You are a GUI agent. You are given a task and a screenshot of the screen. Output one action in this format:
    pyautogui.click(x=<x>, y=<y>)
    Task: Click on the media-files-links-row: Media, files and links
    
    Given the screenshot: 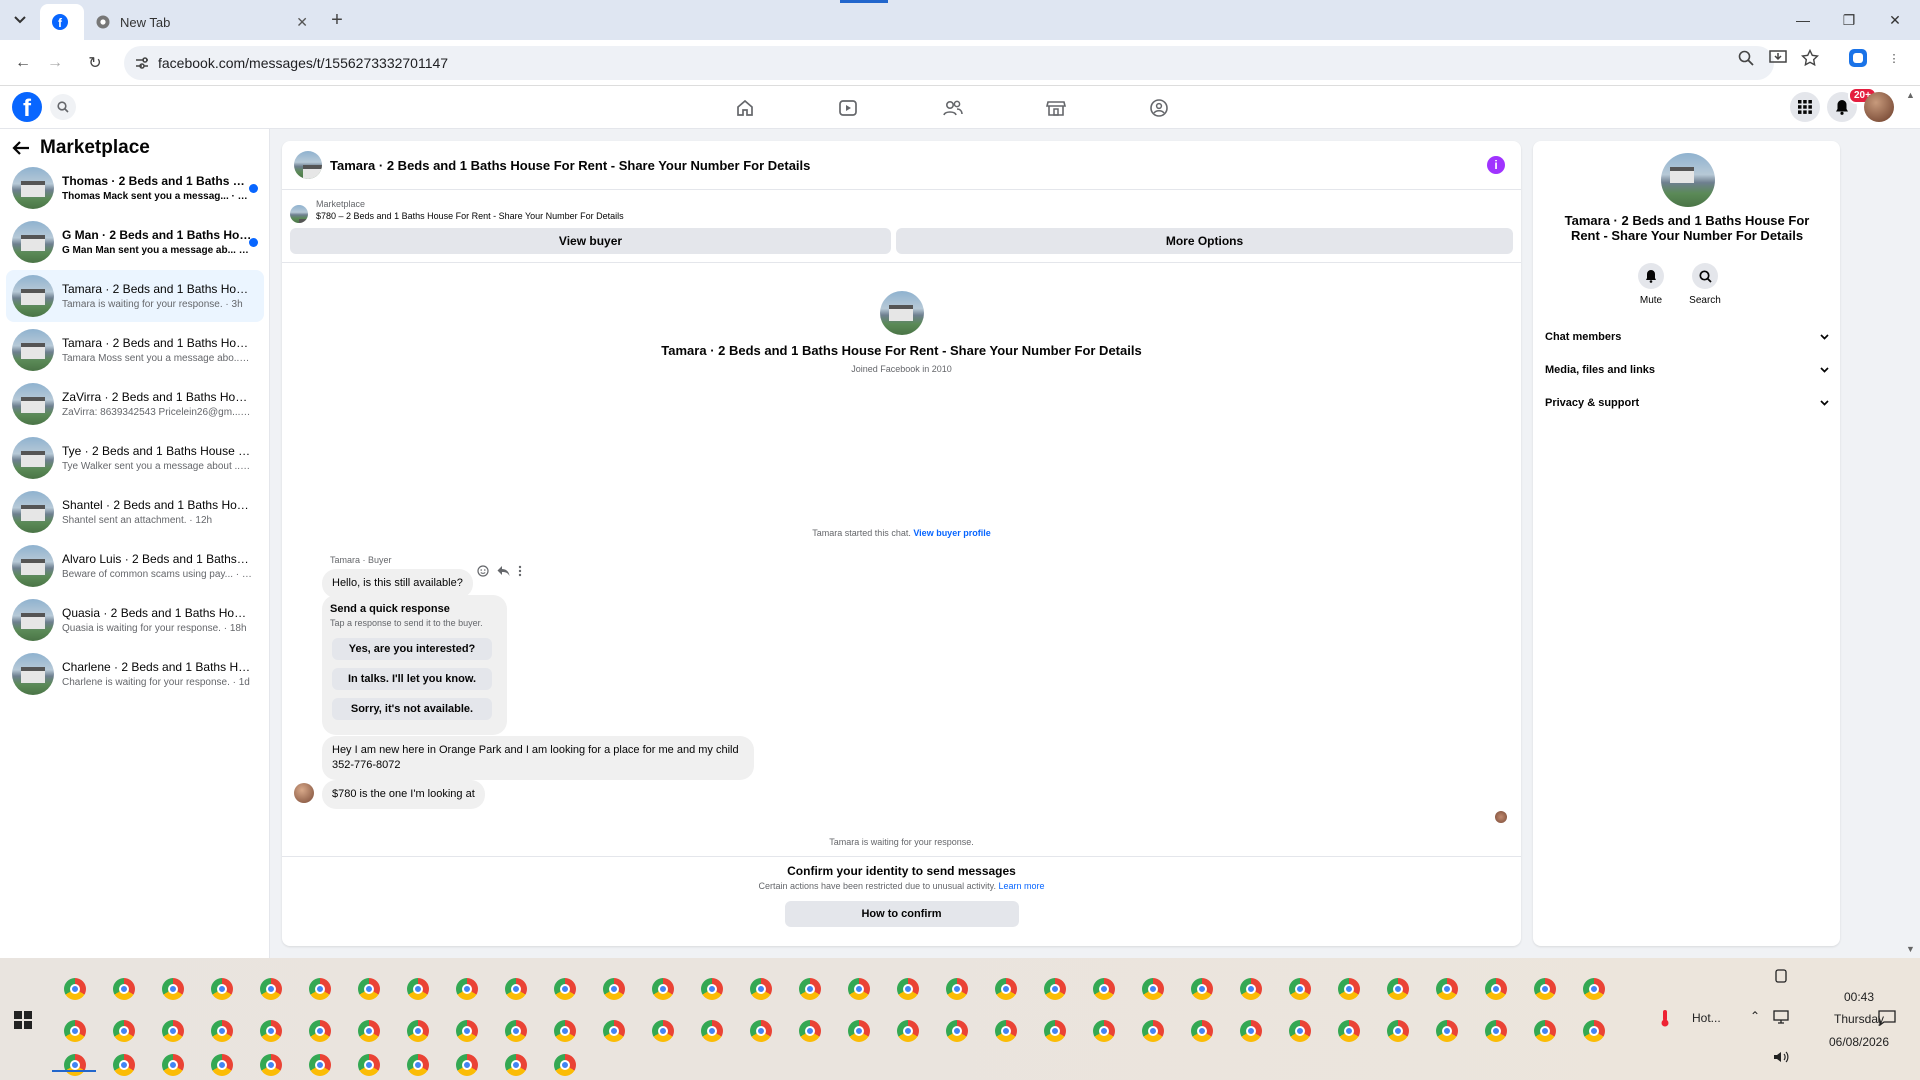 What is the action you would take?
    pyautogui.click(x=1687, y=370)
    